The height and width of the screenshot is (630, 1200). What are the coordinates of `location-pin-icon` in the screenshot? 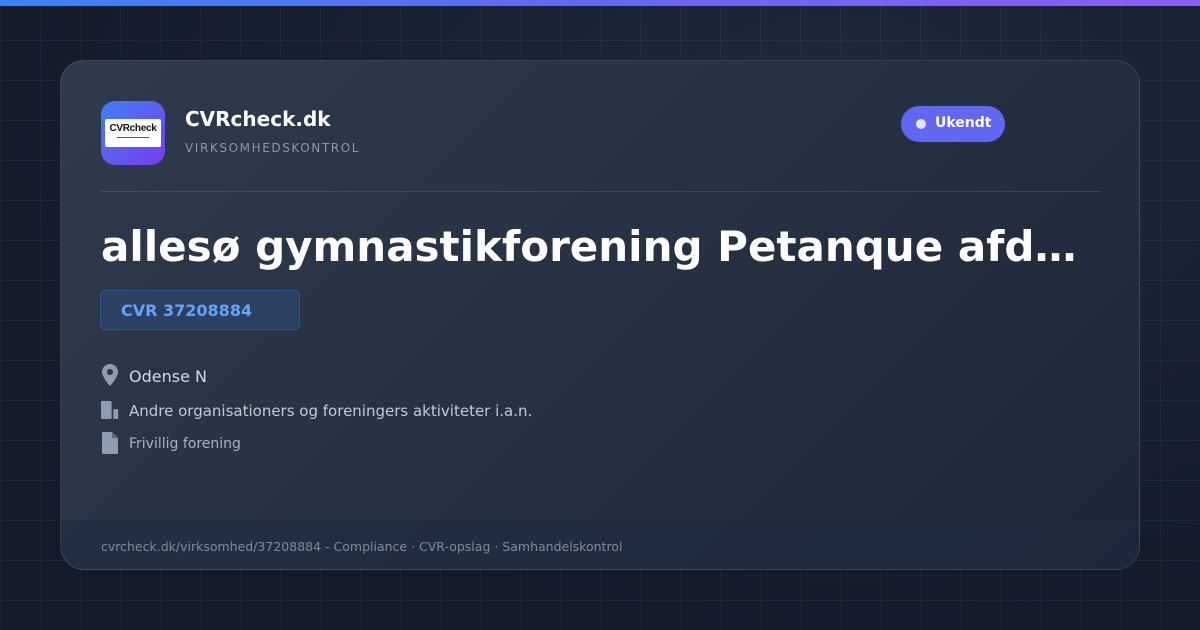 It's located at (110, 375).